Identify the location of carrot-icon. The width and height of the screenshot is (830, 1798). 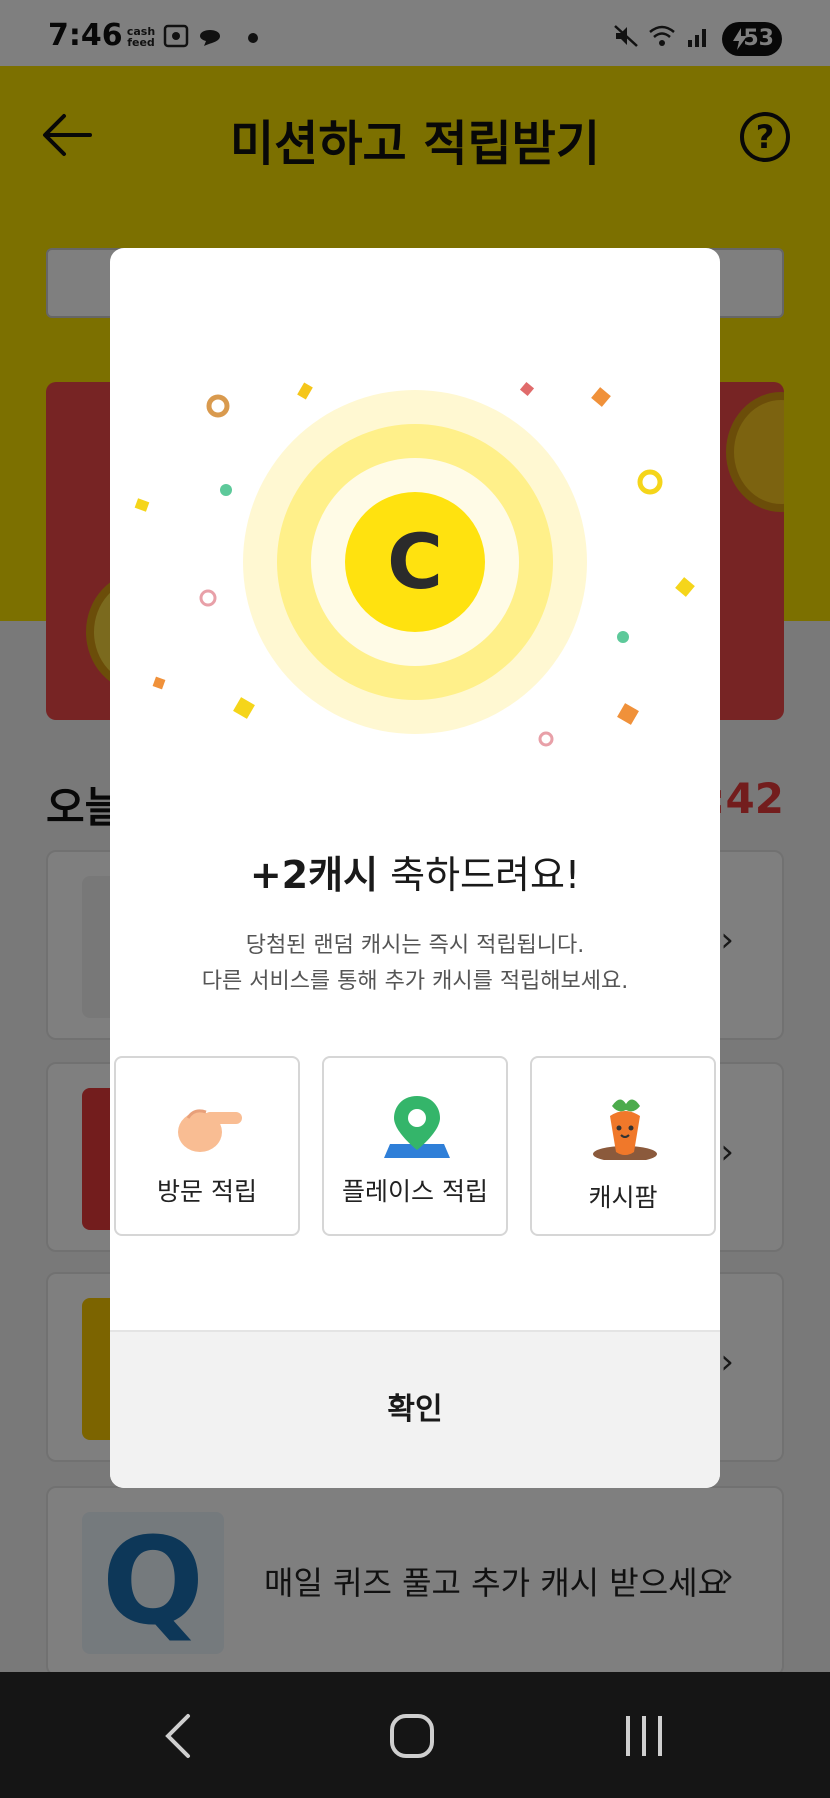
(625, 1129).